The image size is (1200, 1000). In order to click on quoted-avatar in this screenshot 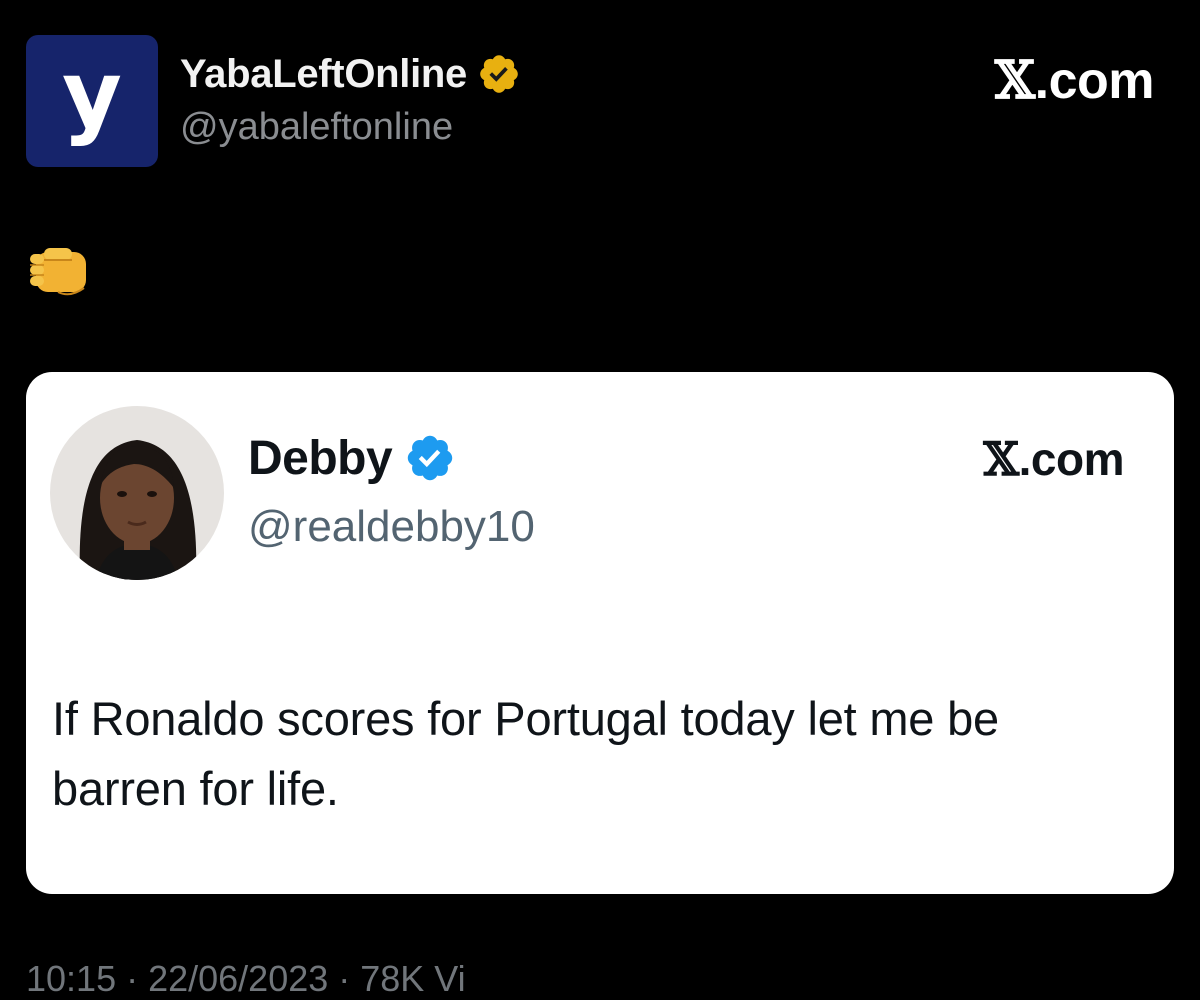, I will do `click(137, 493)`.